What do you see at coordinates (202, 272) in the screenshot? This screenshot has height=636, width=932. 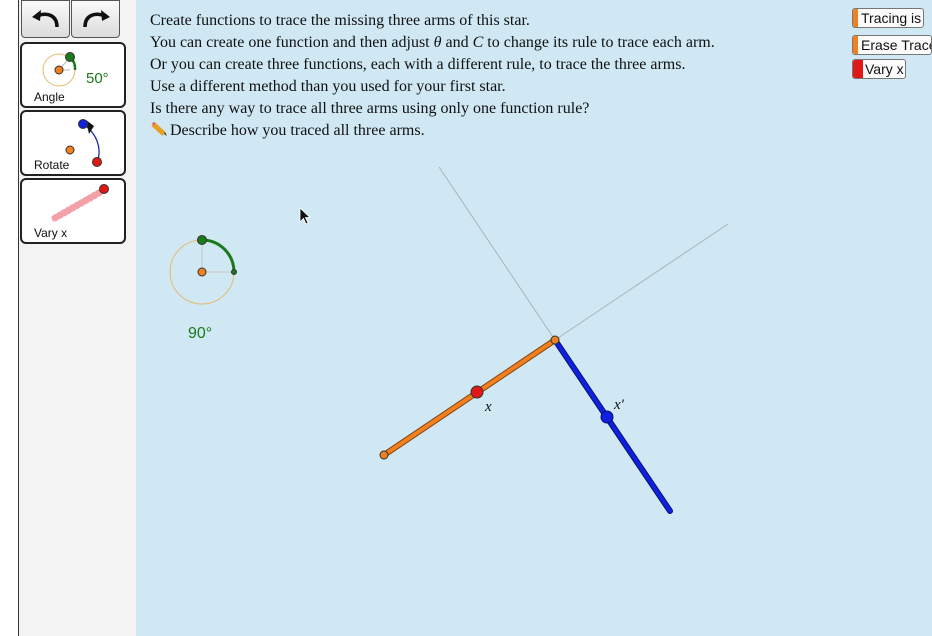 I see `angle-widget-center` at bounding box center [202, 272].